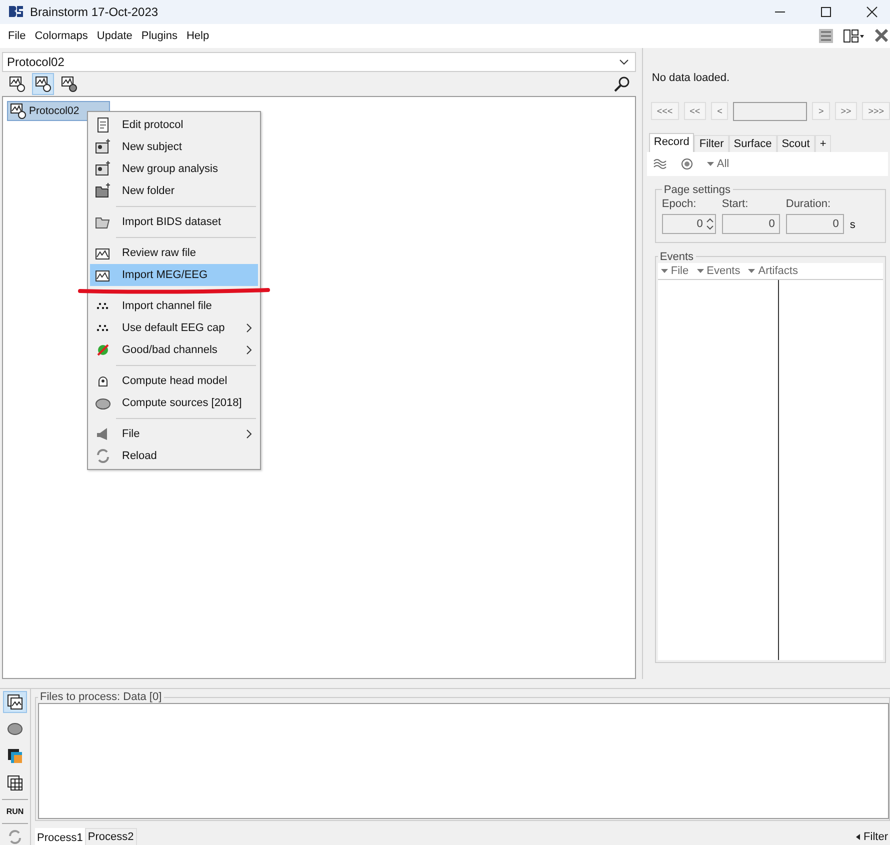  What do you see at coordinates (174, 169) in the screenshot?
I see `menu-item: New group analysis` at bounding box center [174, 169].